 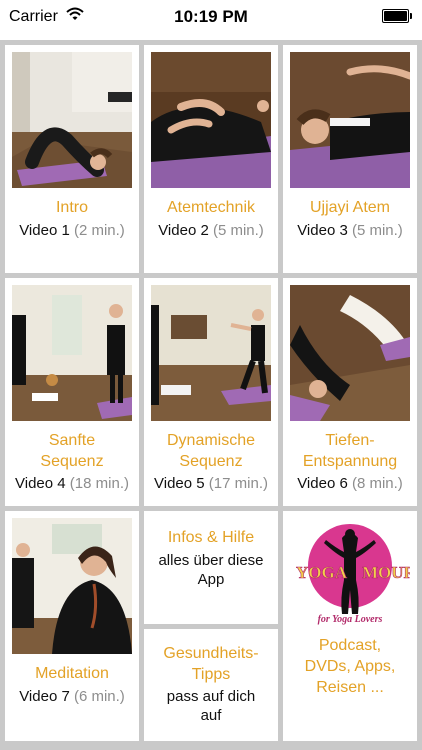 I want to click on tile-title-line: Entspannung, so click(x=350, y=461).